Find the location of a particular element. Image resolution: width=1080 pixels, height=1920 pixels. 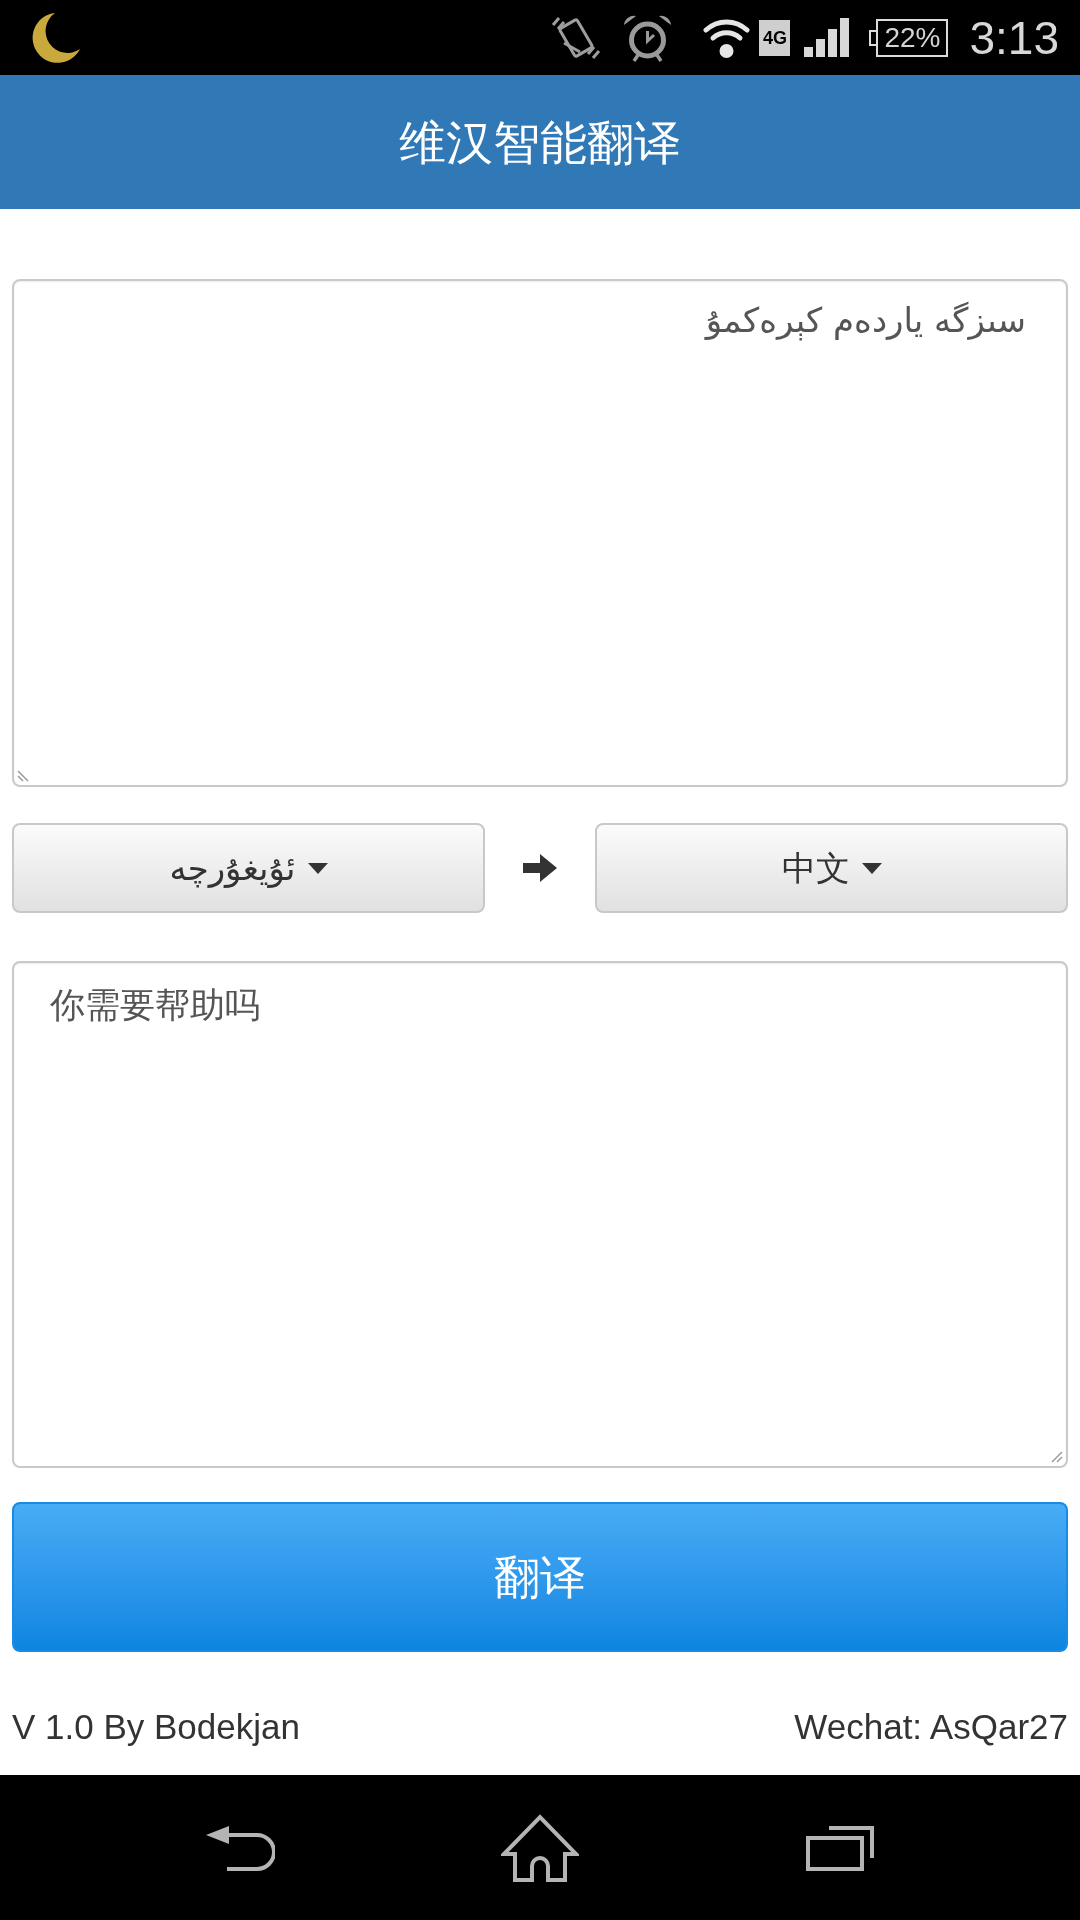

home-icon is located at coordinates (540, 1847).